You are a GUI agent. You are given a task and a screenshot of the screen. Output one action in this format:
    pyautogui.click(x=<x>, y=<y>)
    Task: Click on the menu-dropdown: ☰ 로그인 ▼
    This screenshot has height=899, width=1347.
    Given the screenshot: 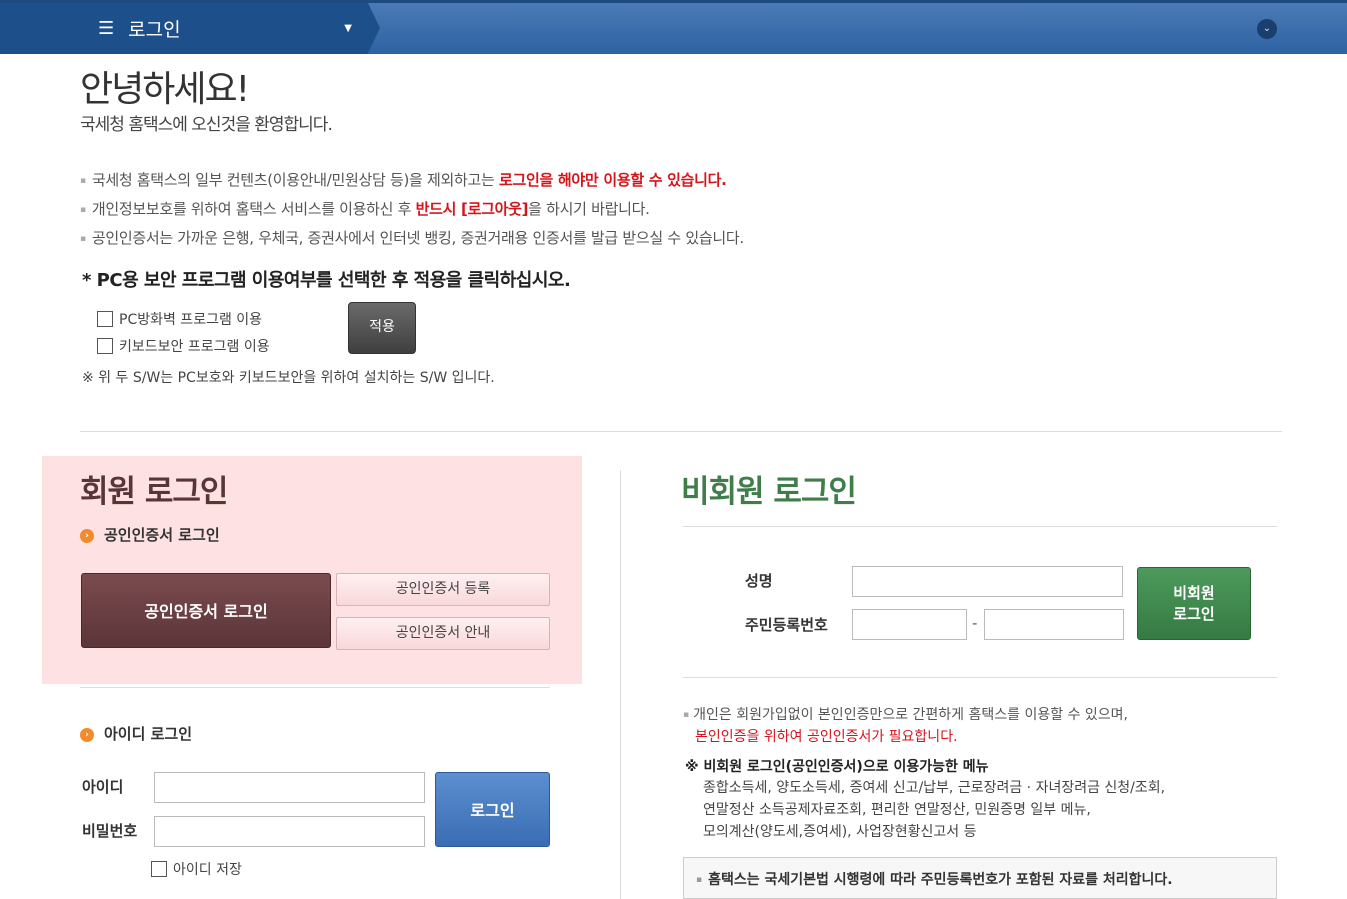 What is the action you would take?
    pyautogui.click(x=231, y=28)
    